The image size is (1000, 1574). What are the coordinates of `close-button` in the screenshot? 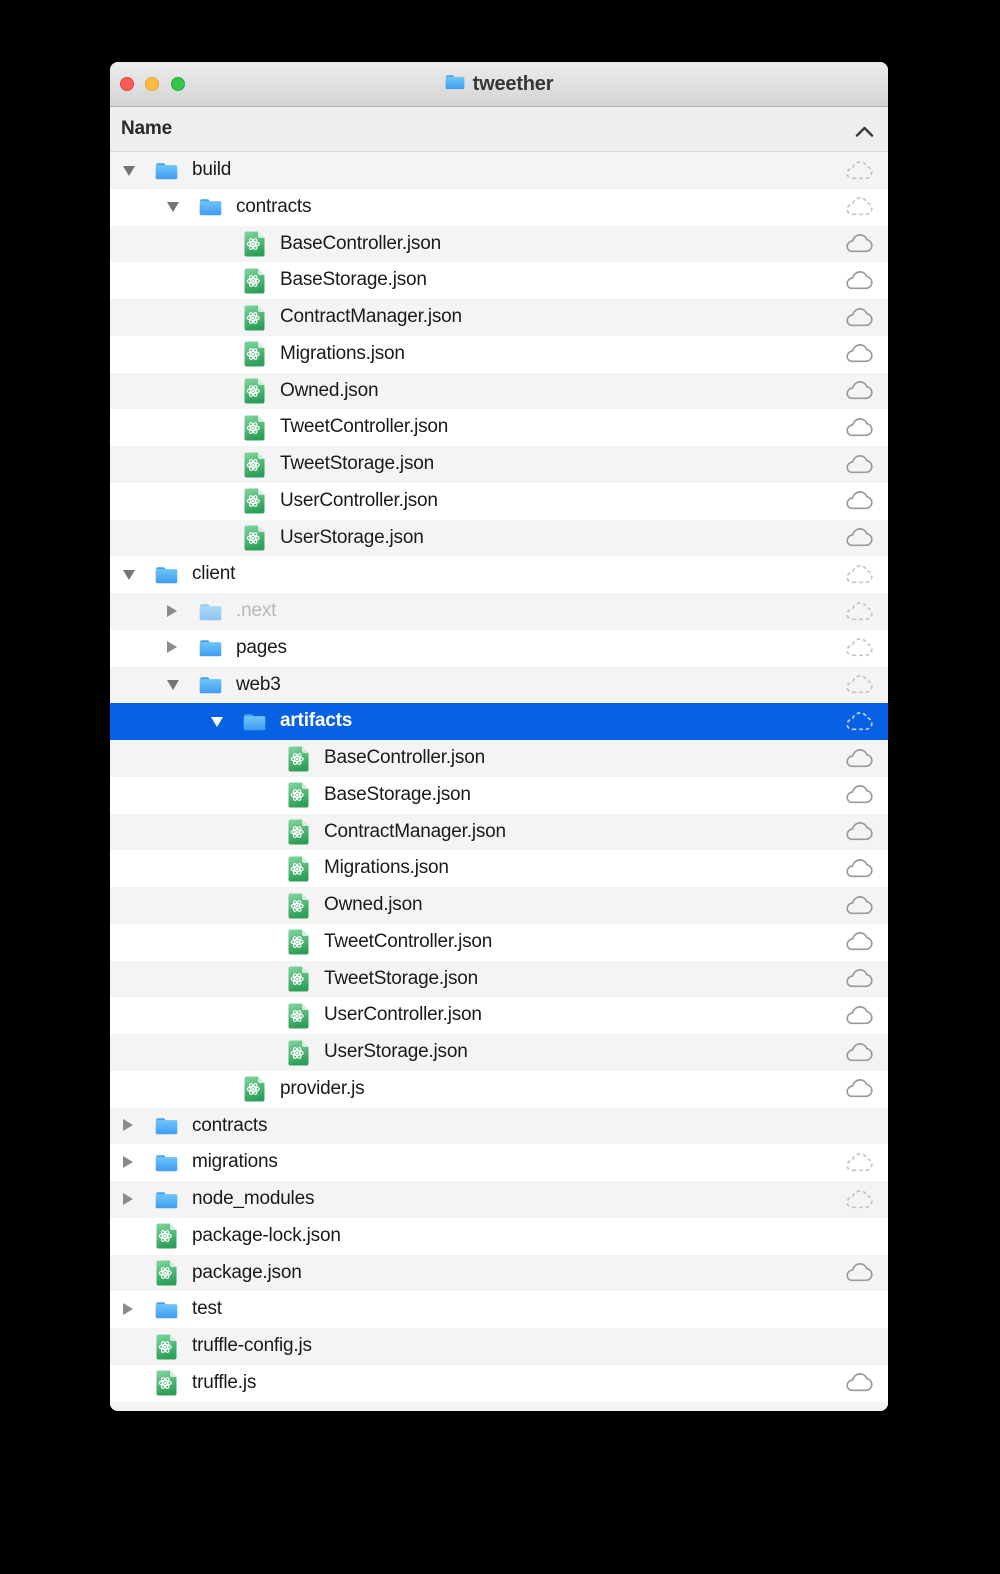 It's located at (127, 84).